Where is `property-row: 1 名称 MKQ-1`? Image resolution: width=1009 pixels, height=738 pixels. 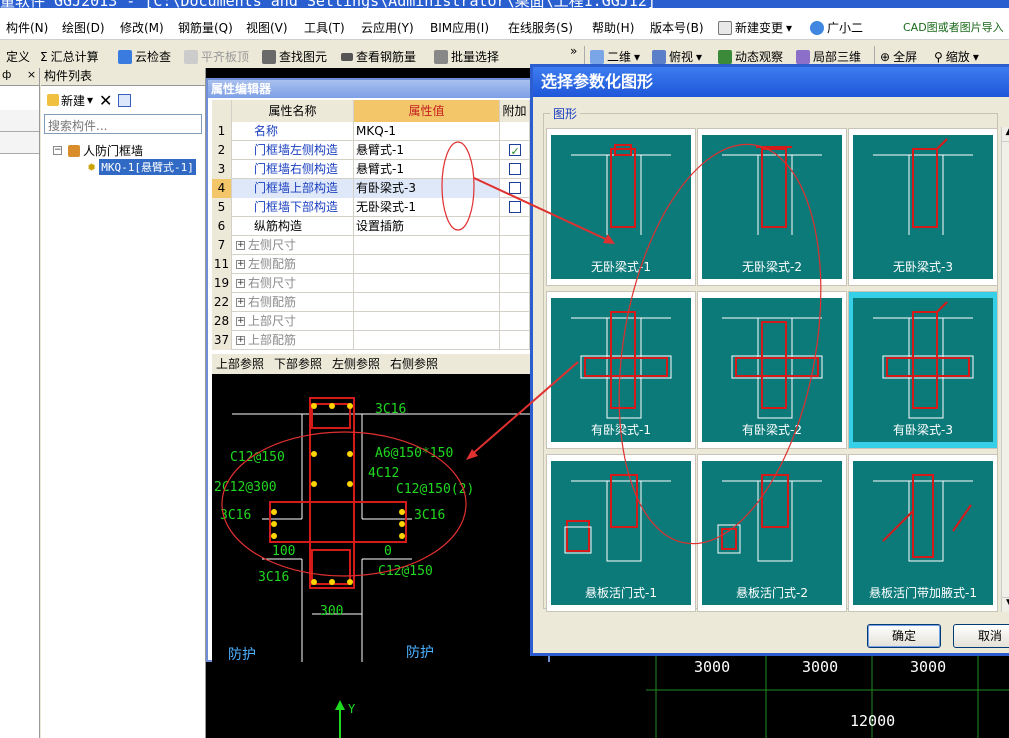 property-row: 1 名称 MKQ-1 is located at coordinates (371, 131).